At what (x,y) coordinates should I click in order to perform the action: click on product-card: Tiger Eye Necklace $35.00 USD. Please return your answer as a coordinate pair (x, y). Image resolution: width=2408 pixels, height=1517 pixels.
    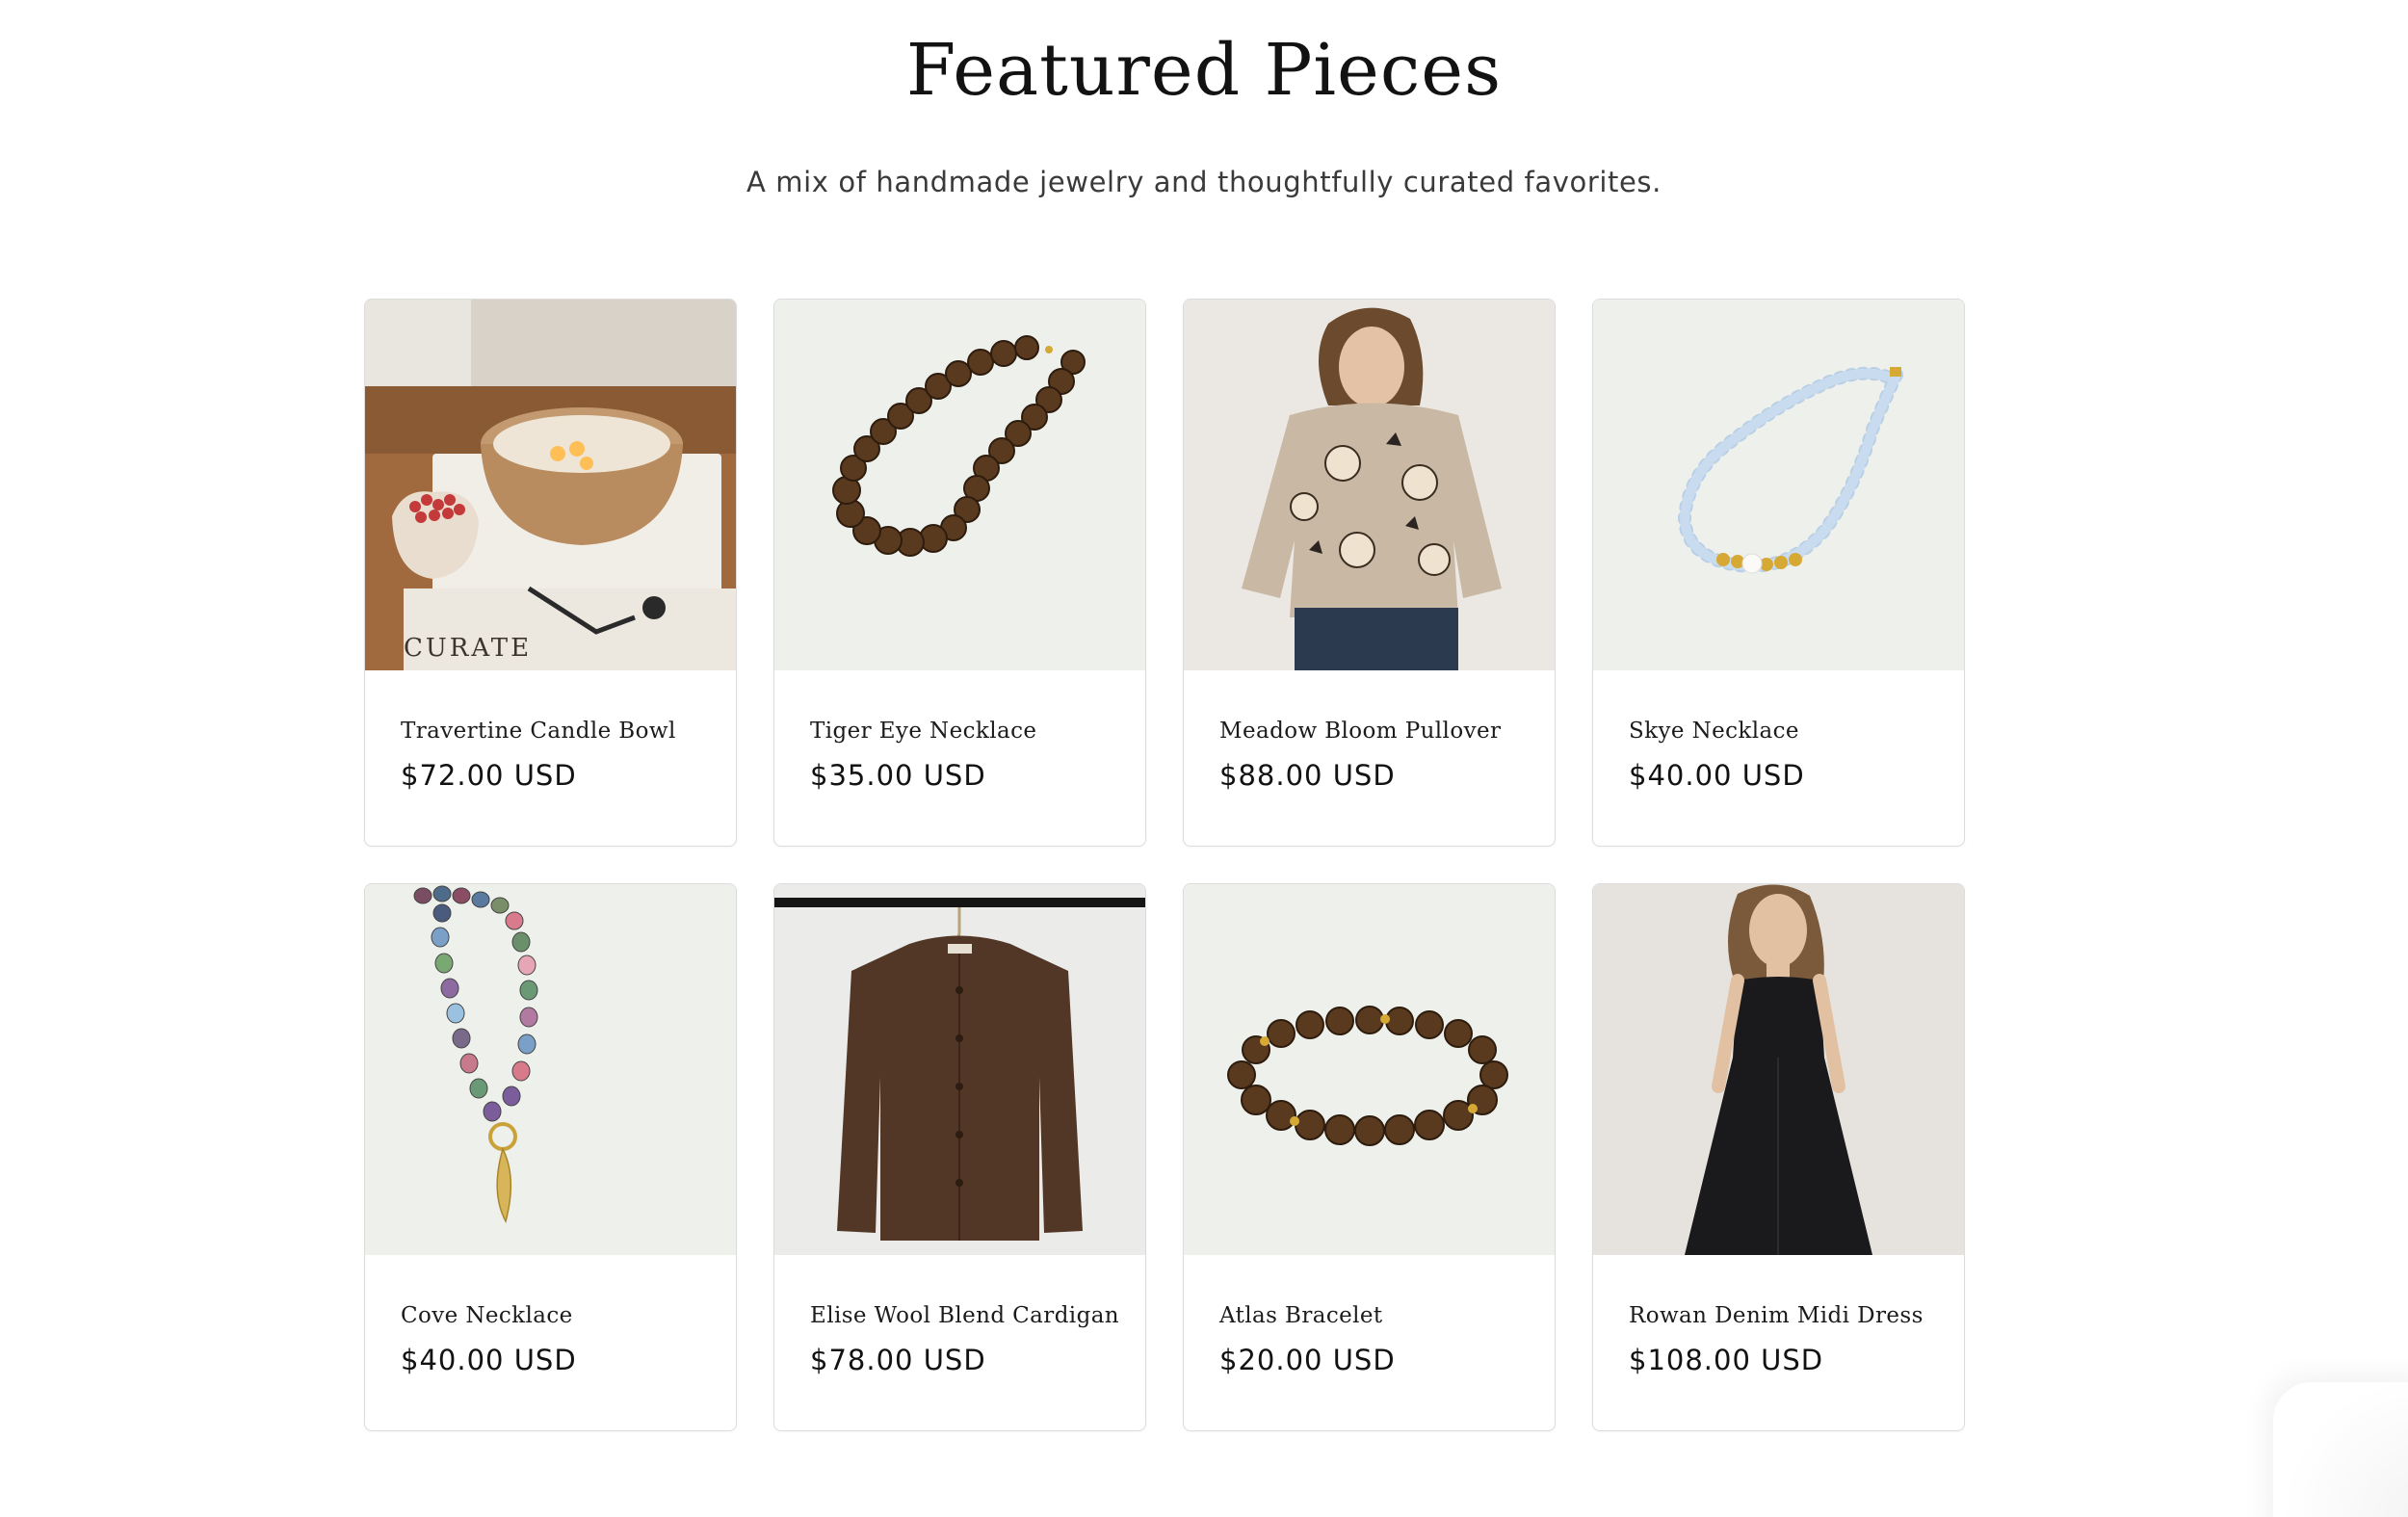
    Looking at the image, I should click on (959, 573).